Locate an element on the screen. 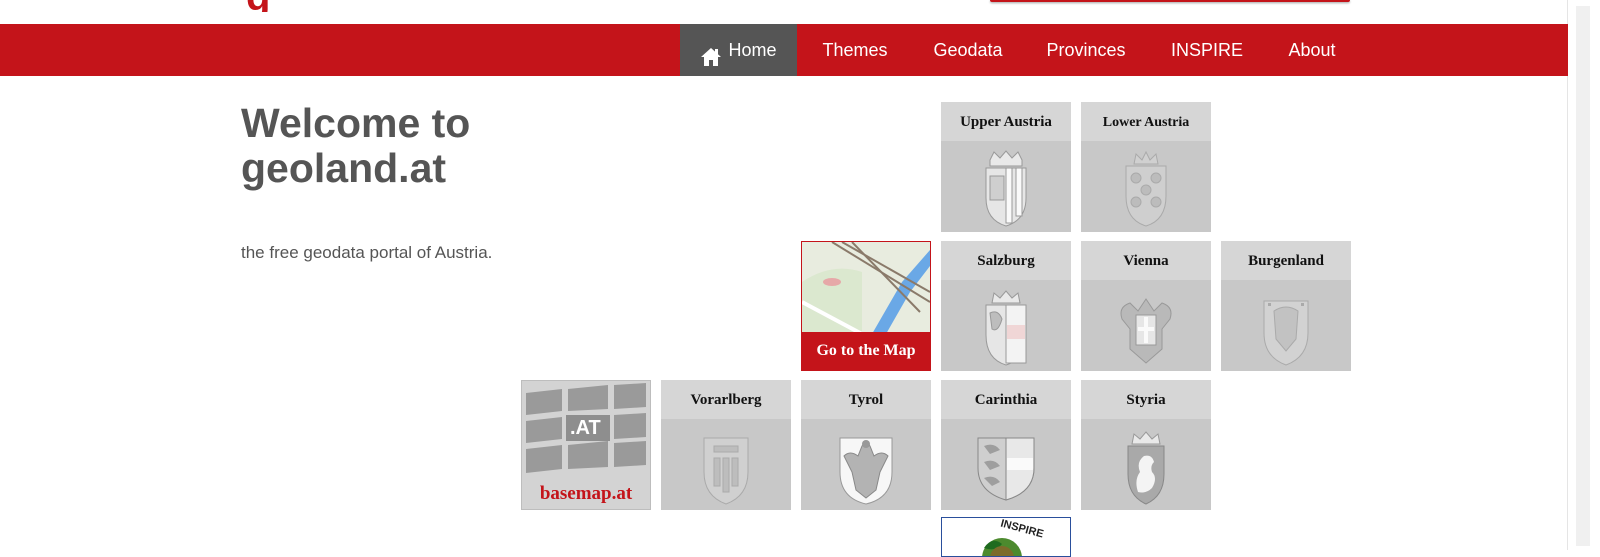 The height and width of the screenshot is (557, 1600). page-tagline: the free geodata portal of Austria. is located at coordinates (367, 252).